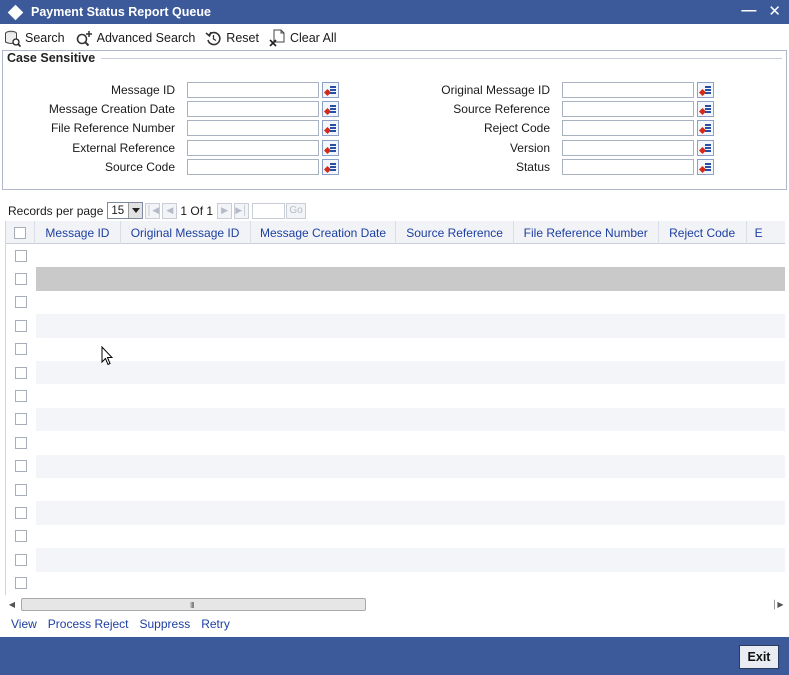  I want to click on scrollbar-track: III, so click(395, 604).